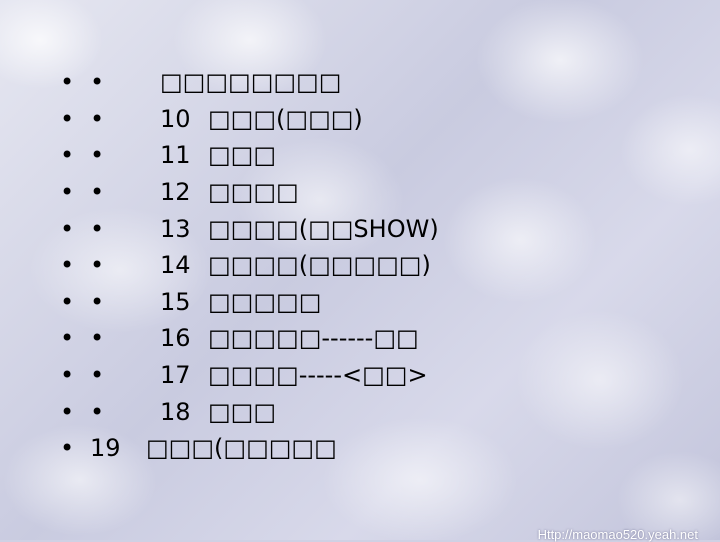 This screenshot has height=542, width=720. What do you see at coordinates (323, 228) in the screenshot?
I see `item-text: □□□□(□□SHOW)` at bounding box center [323, 228].